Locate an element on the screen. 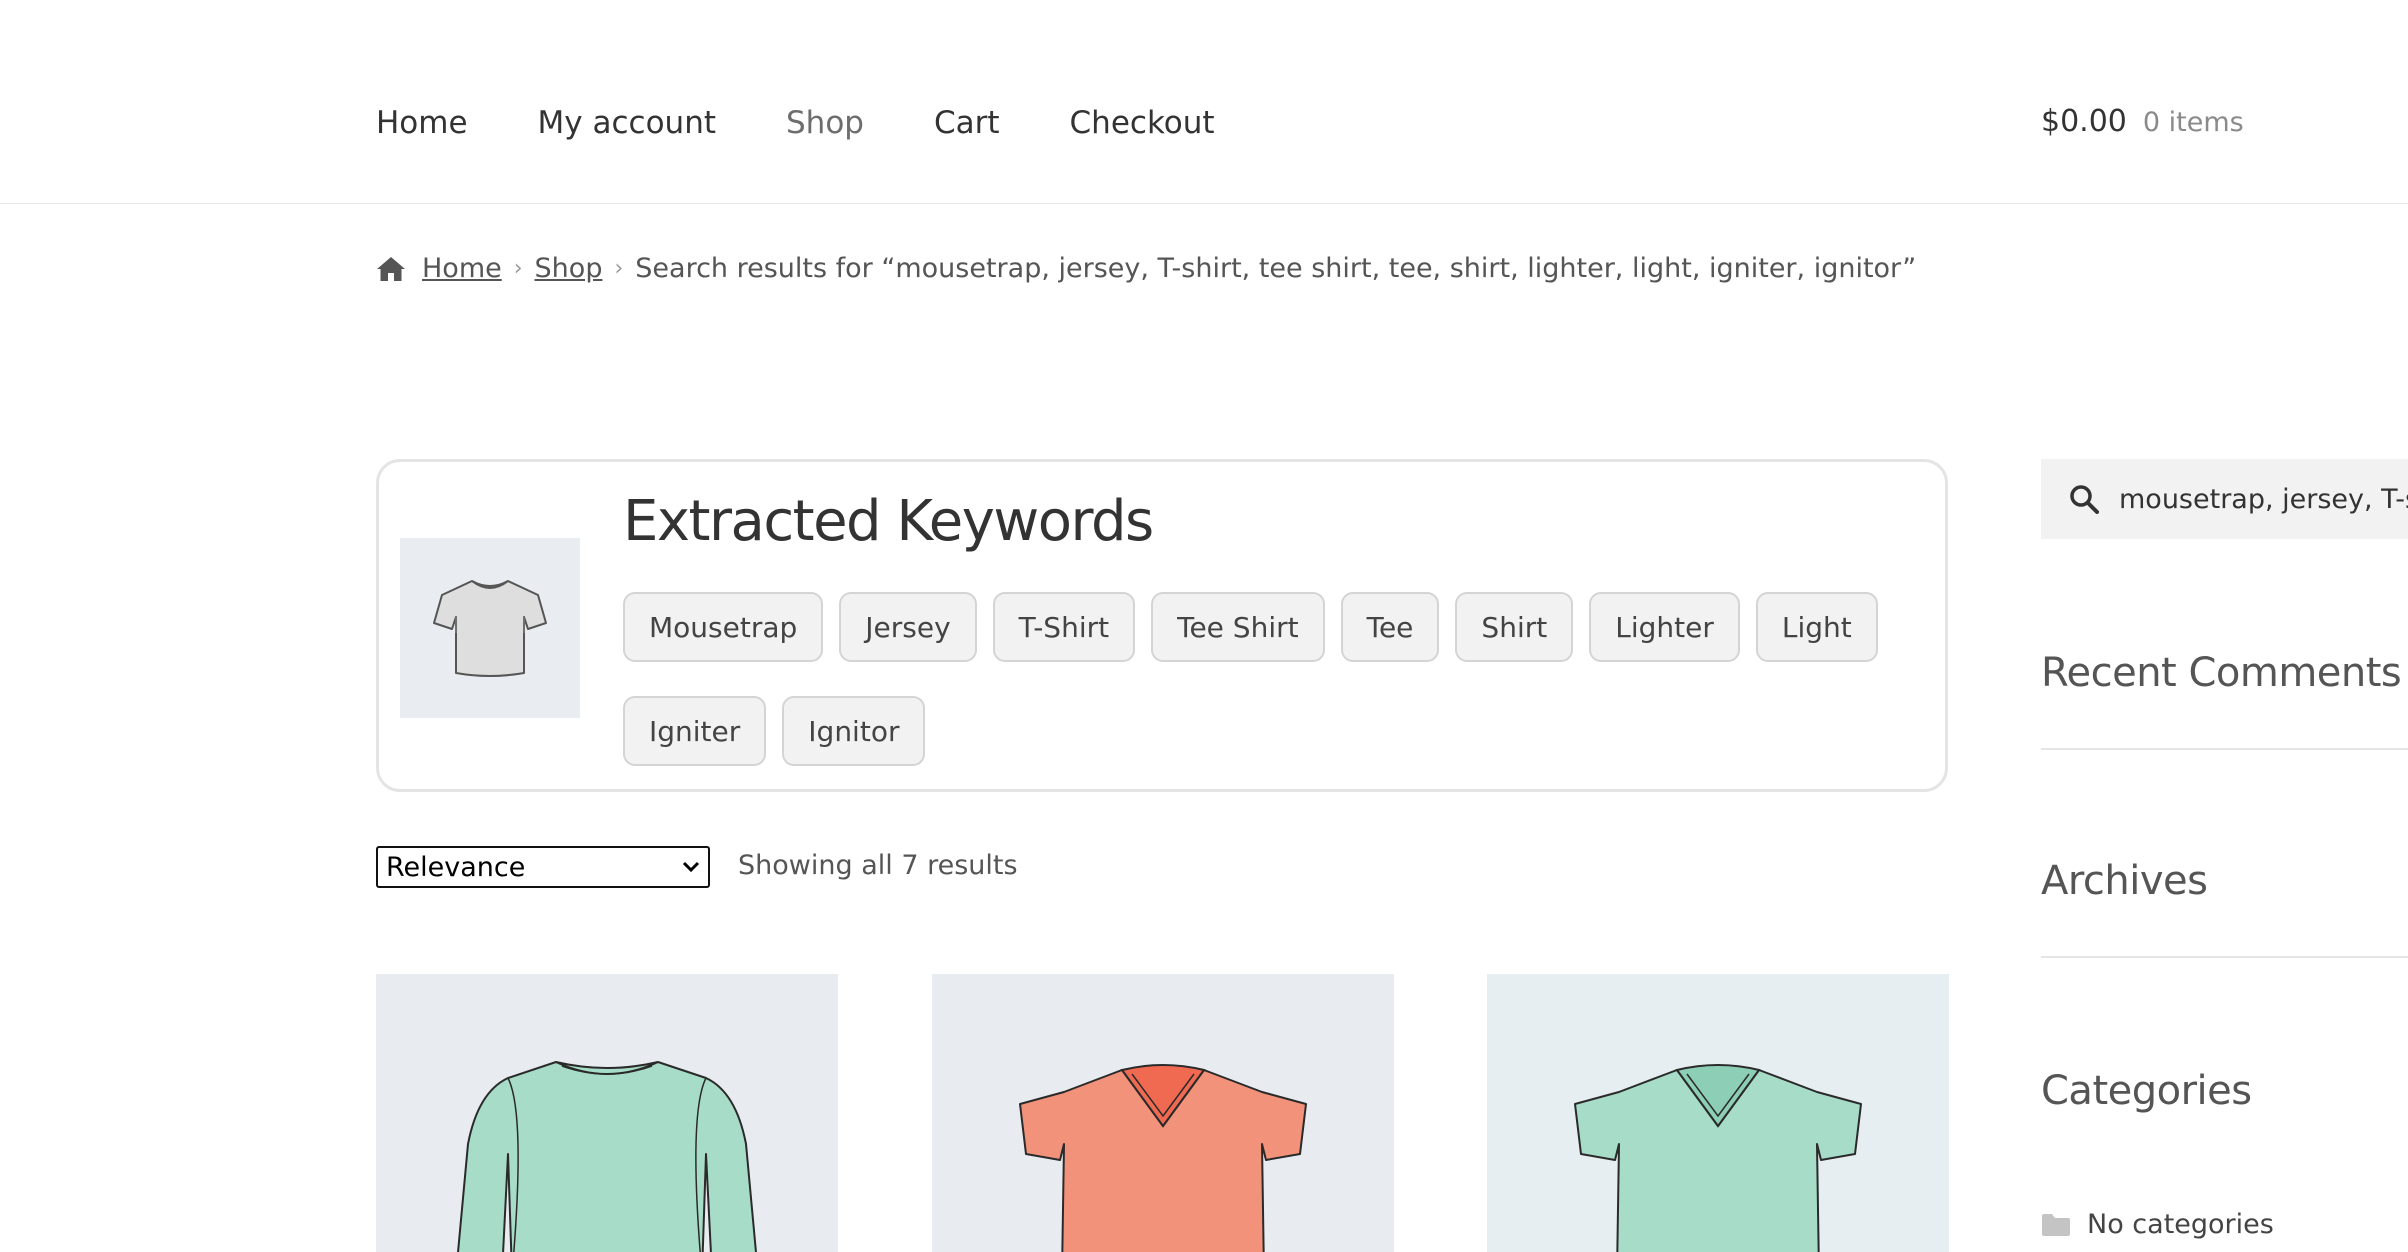 The width and height of the screenshot is (2408, 1252). nav-shop: Shop is located at coordinates (825, 123).